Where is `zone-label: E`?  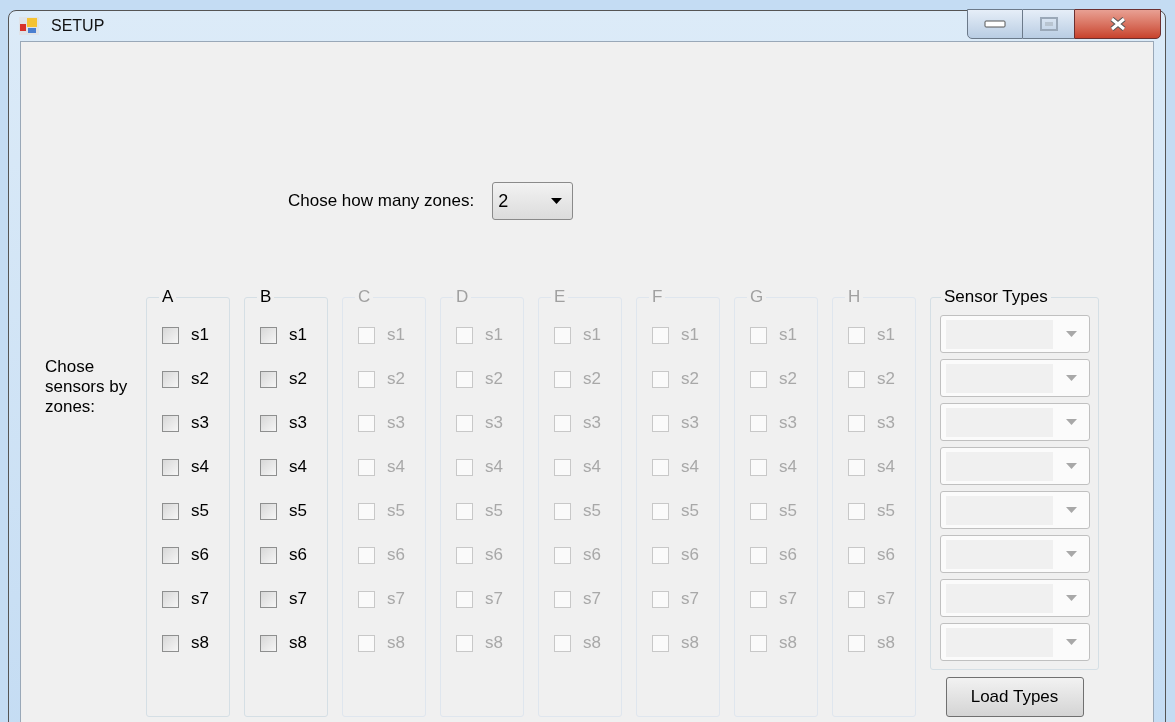
zone-label: E is located at coordinates (560, 297).